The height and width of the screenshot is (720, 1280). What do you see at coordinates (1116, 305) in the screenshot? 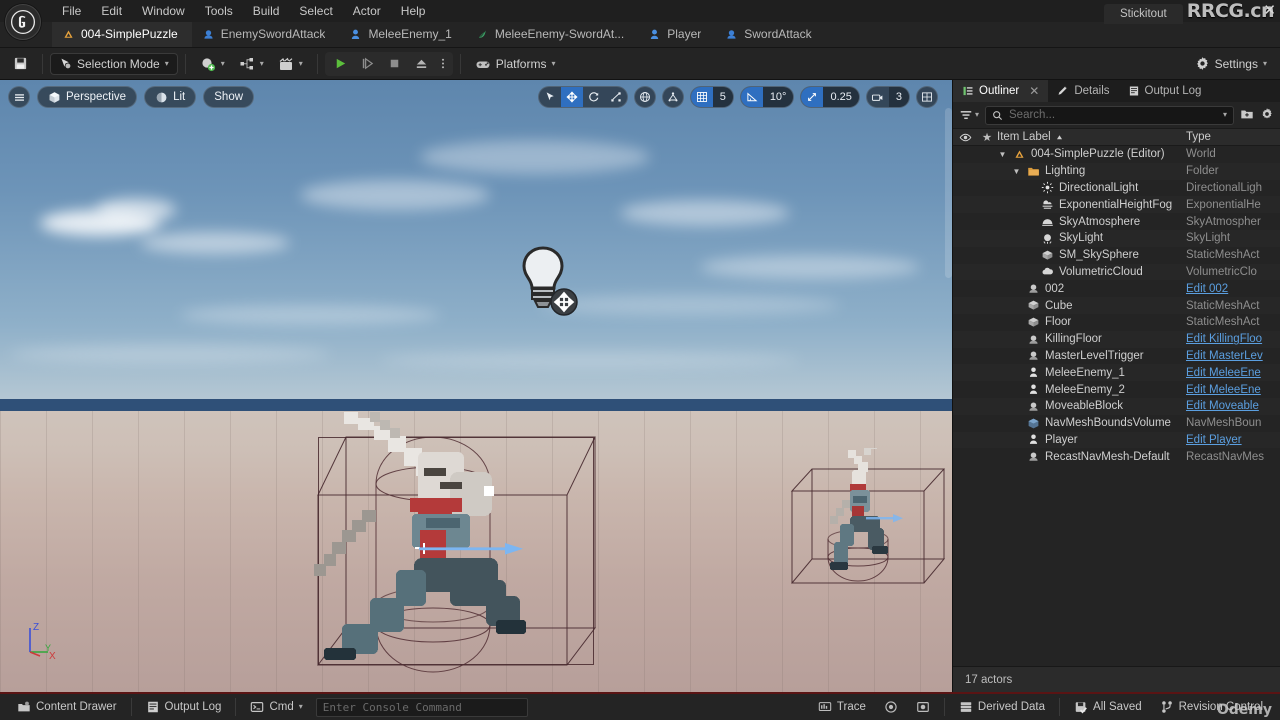
I see `outliner-row: Cube StaticMeshAct` at bounding box center [1116, 305].